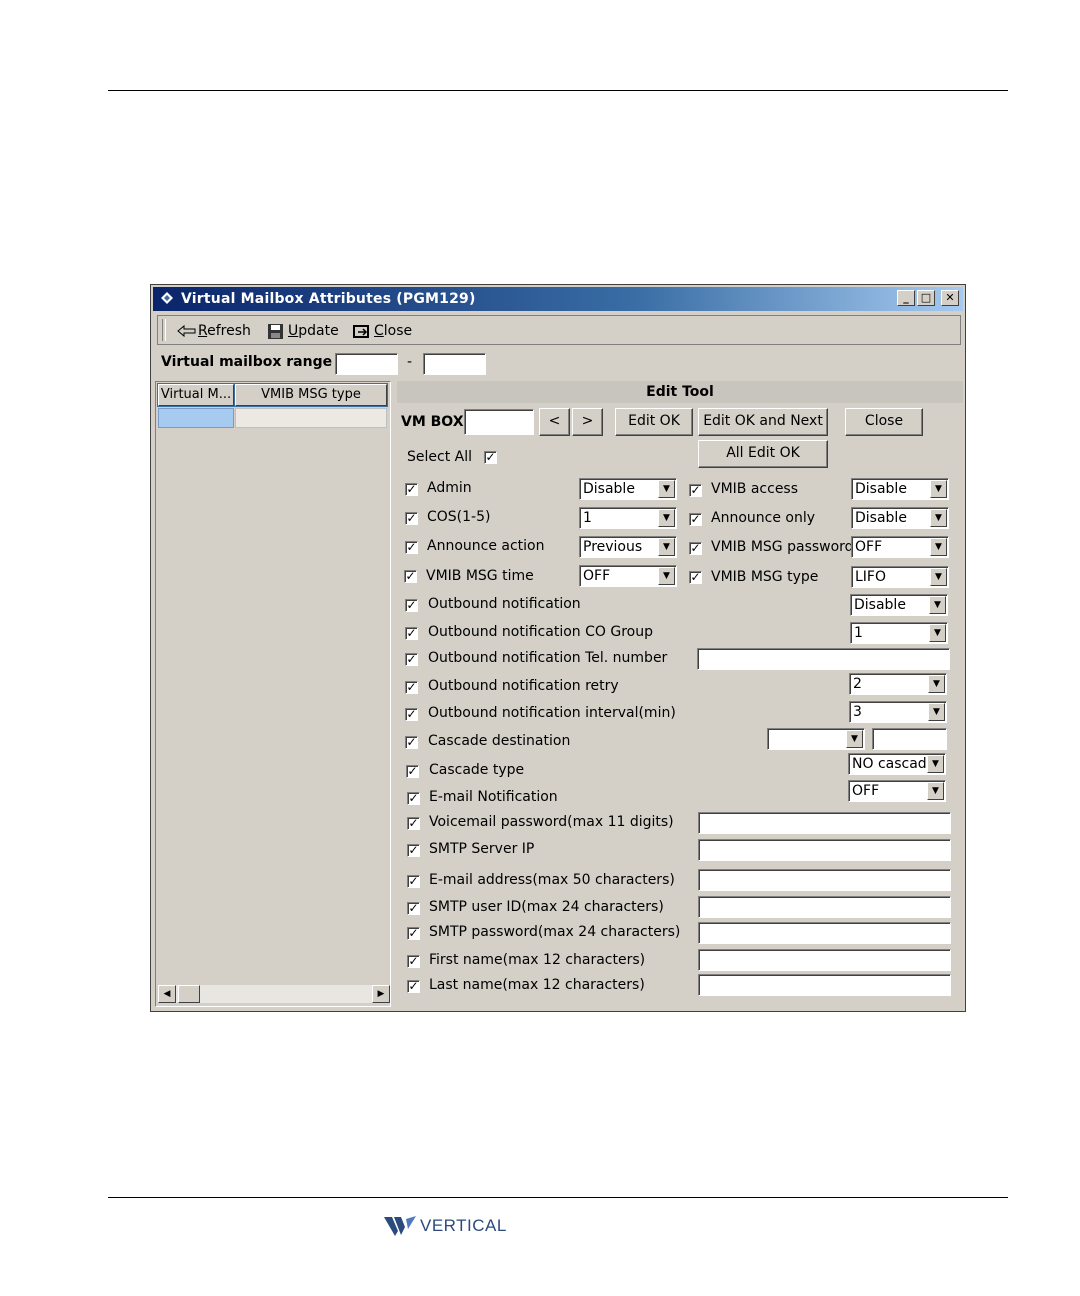  I want to click on last-name-checkbox: ✓, so click(413, 986).